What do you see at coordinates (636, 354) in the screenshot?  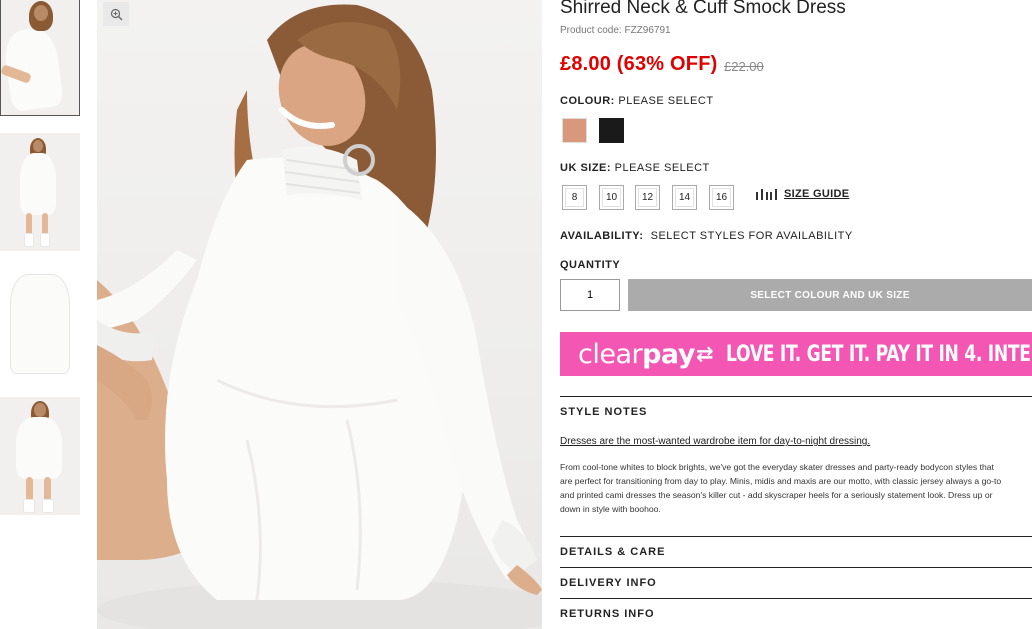 I see `clearpay-logo: clearpay` at bounding box center [636, 354].